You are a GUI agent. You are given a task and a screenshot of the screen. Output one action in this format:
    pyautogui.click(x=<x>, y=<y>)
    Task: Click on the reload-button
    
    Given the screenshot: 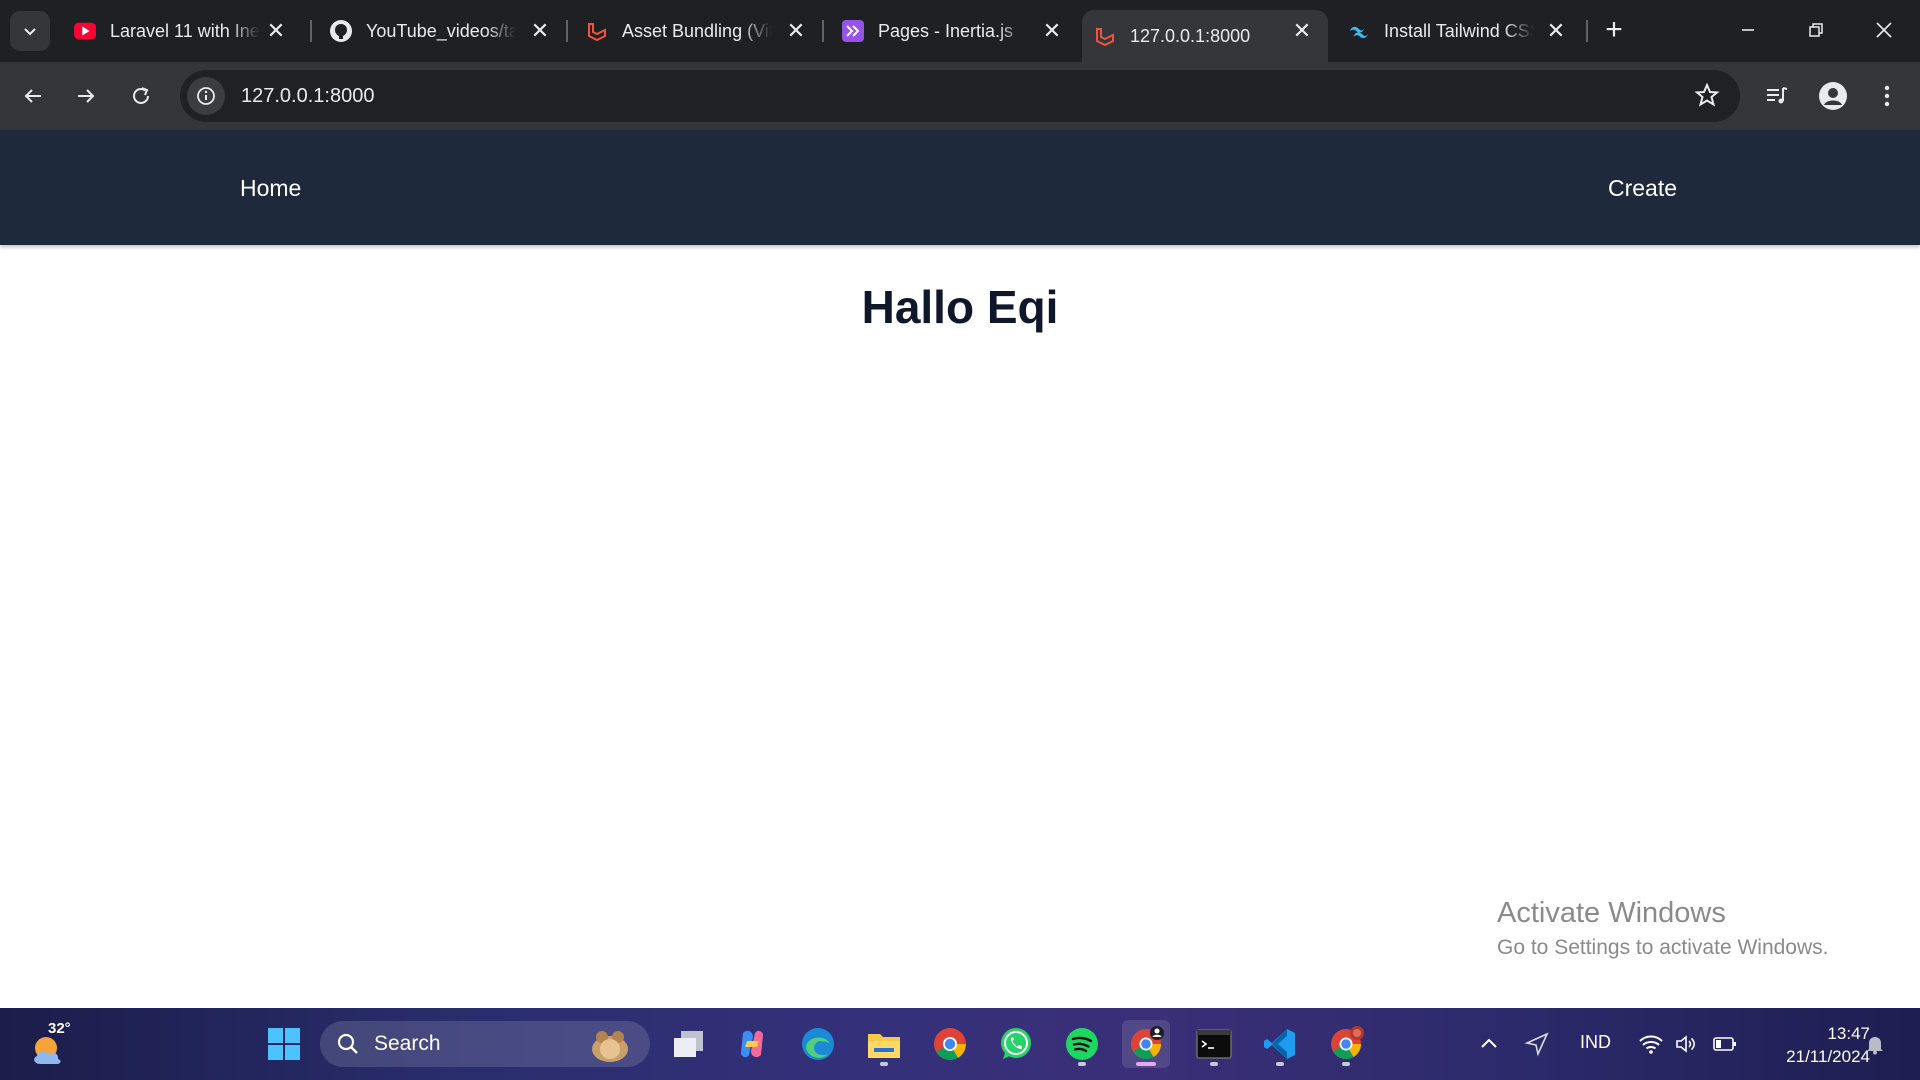 What is the action you would take?
    pyautogui.click(x=141, y=96)
    